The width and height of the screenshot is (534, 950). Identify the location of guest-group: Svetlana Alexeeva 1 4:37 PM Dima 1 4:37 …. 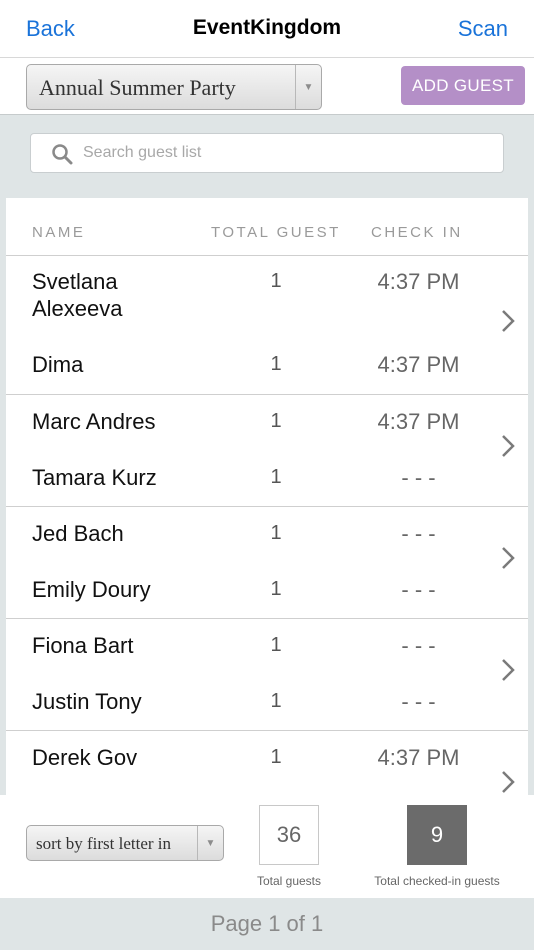
(267, 325).